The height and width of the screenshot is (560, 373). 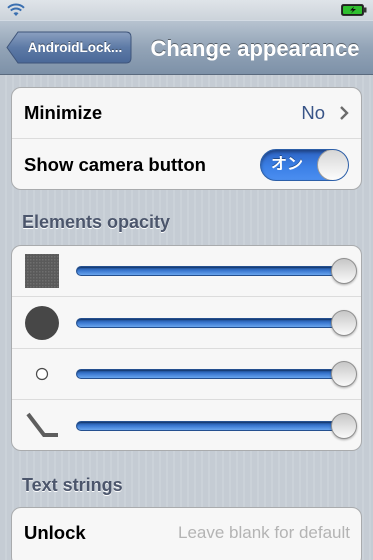 I want to click on minimize-value: No, so click(x=313, y=112).